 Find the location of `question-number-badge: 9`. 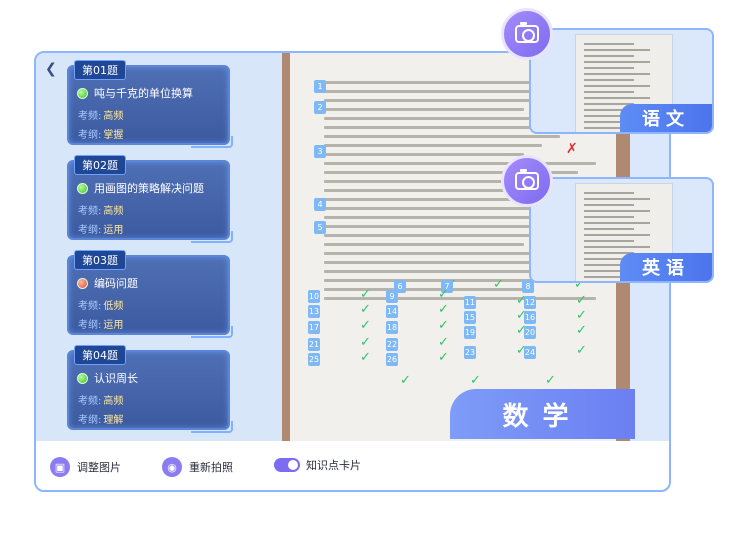

question-number-badge: 9 is located at coordinates (392, 296).